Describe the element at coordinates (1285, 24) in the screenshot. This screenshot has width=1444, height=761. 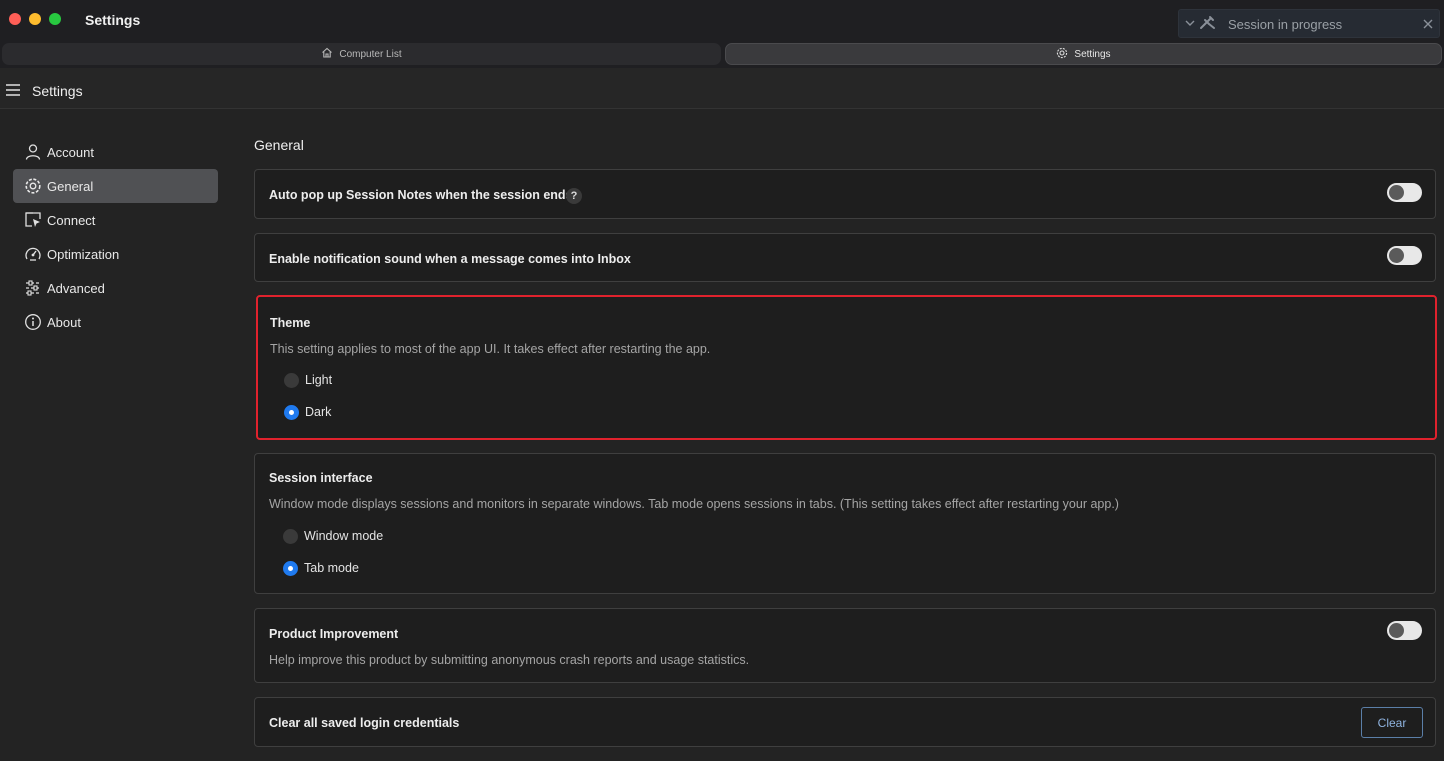
I see `session-banner-text: Session in progress` at that location.